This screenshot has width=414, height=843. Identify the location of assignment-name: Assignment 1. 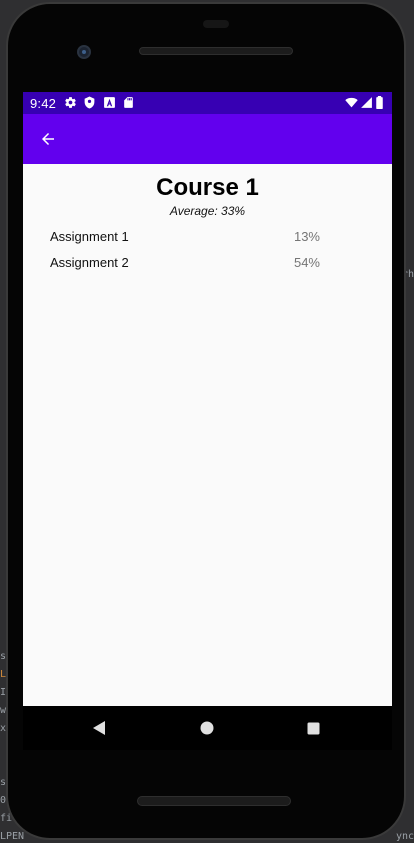
(89, 236).